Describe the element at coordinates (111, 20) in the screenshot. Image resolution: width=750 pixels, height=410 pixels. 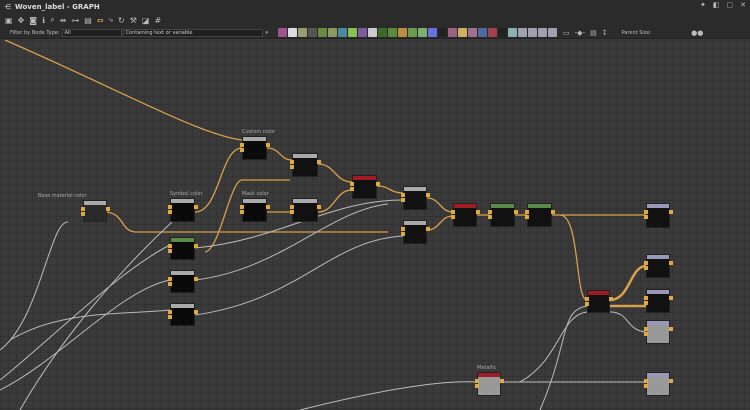
I see `align-icon: ⤷` at that location.